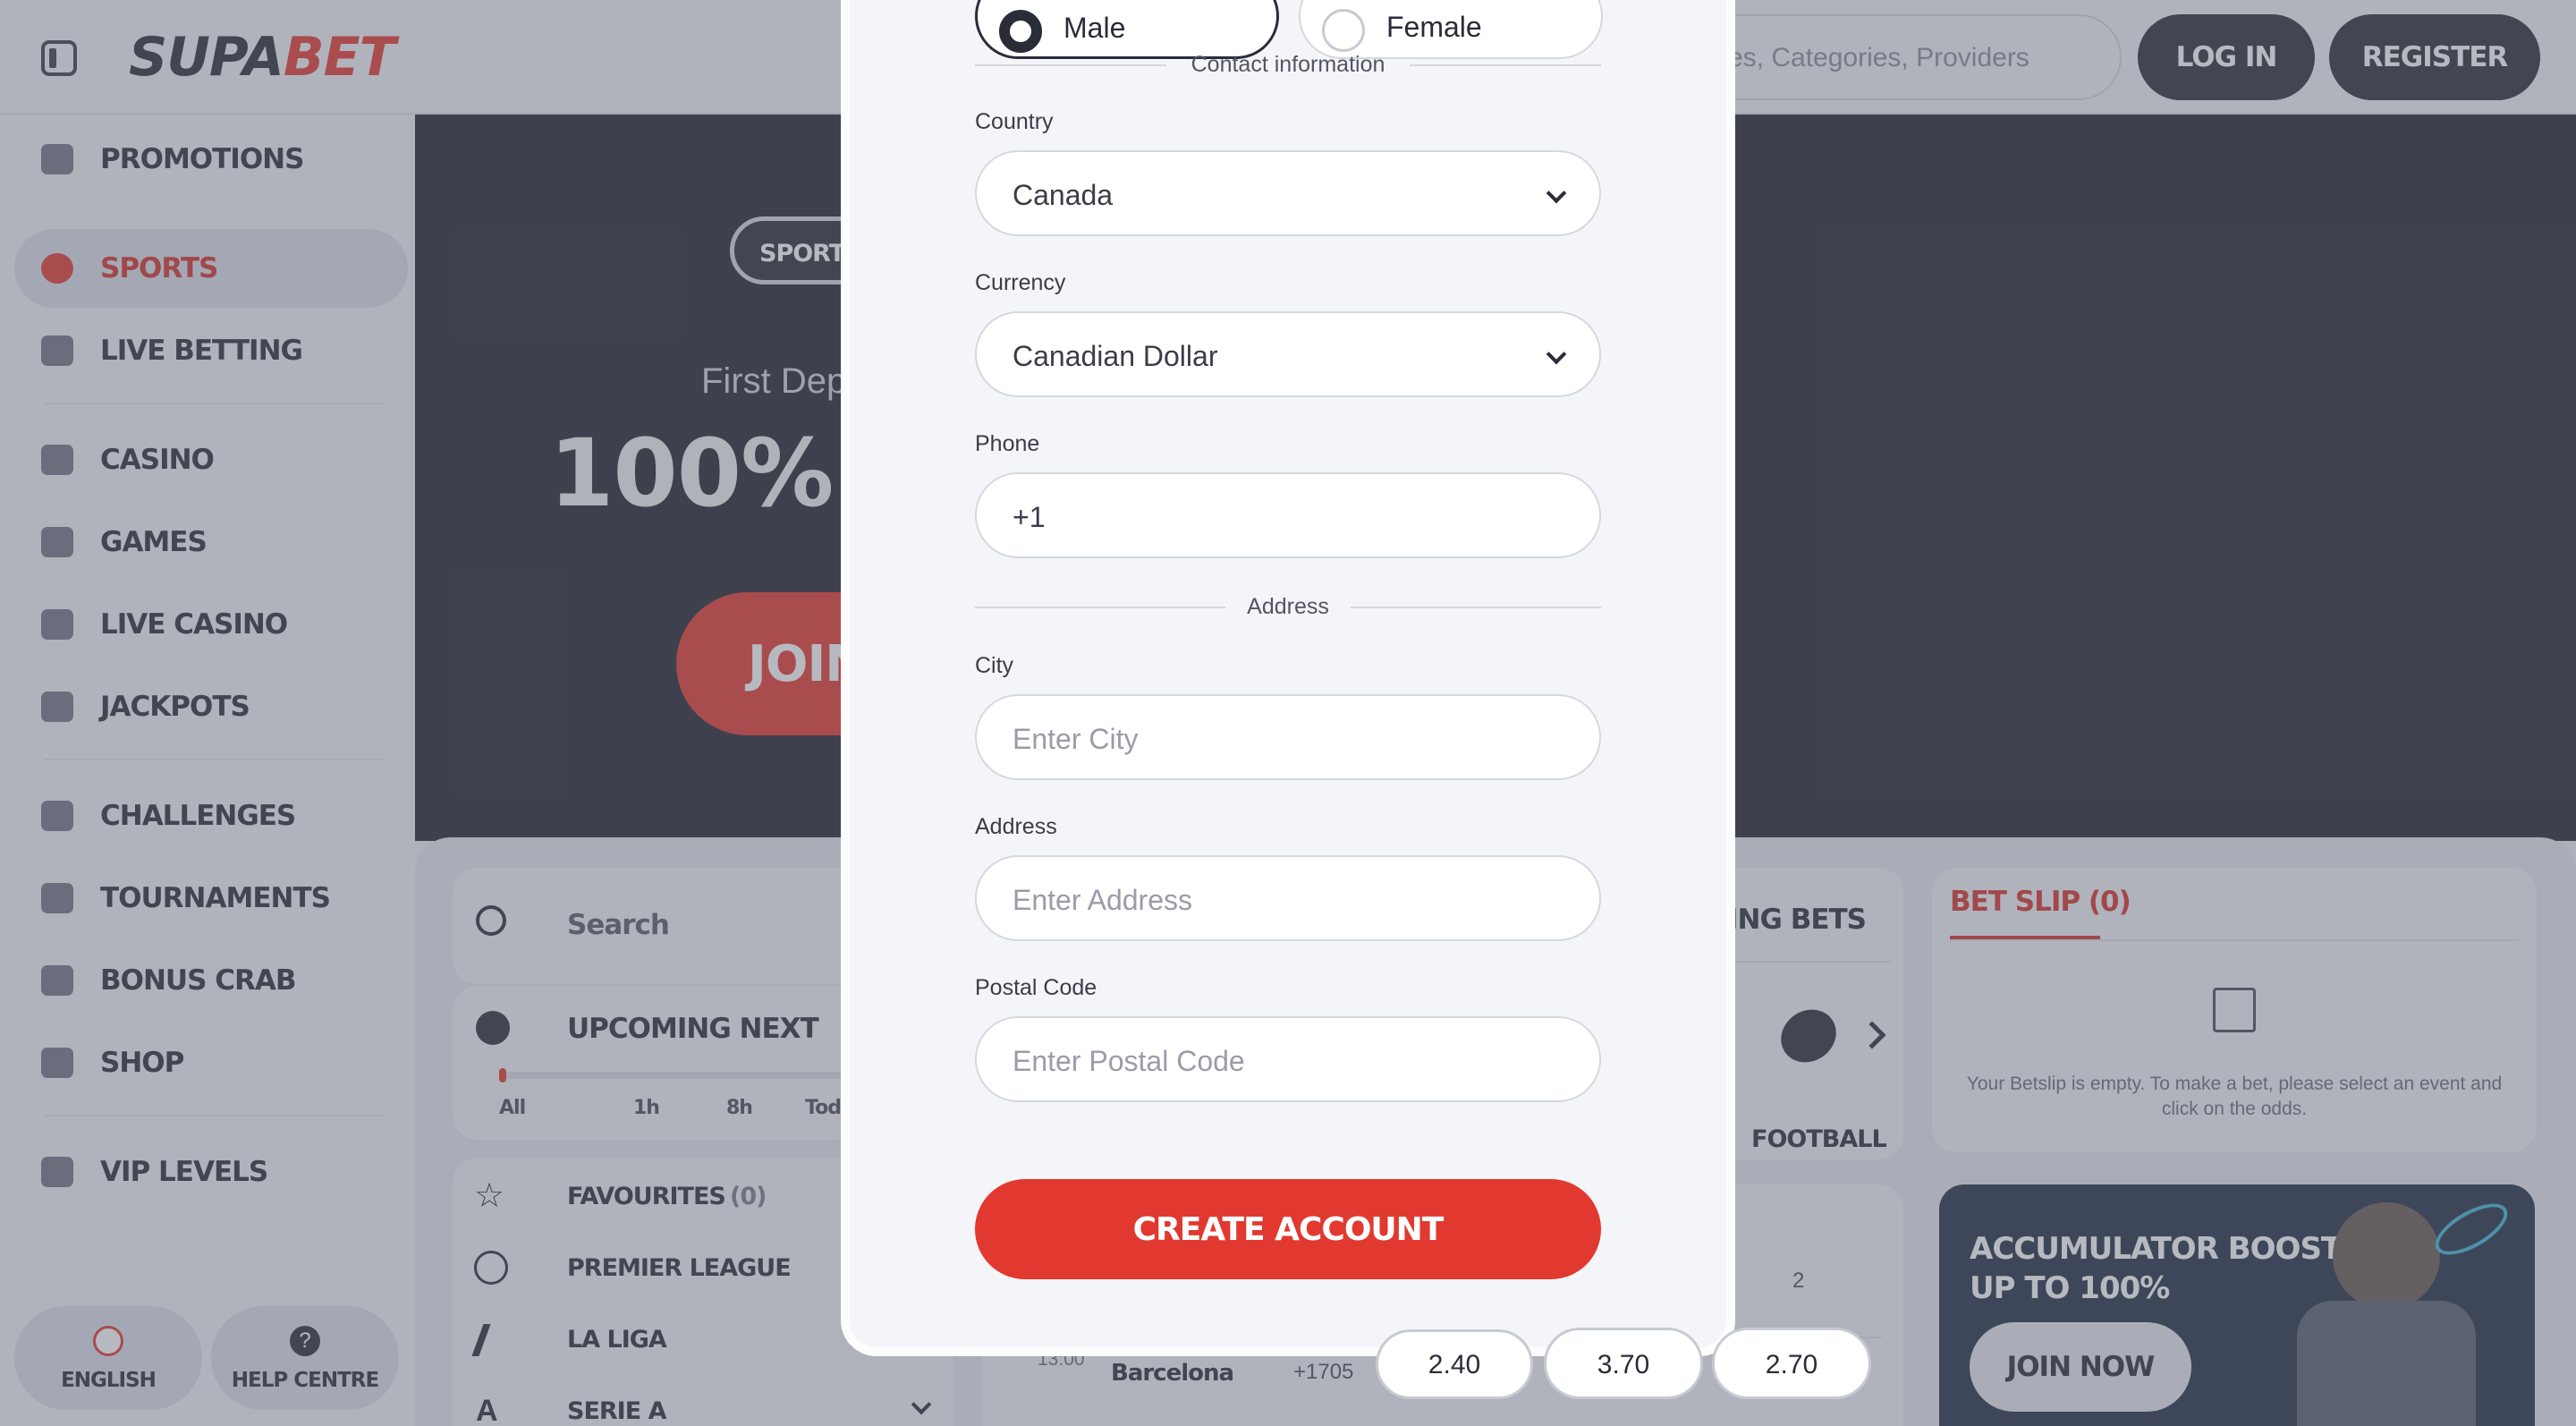 The height and width of the screenshot is (1426, 2576). I want to click on address-label: Address, so click(1016, 827).